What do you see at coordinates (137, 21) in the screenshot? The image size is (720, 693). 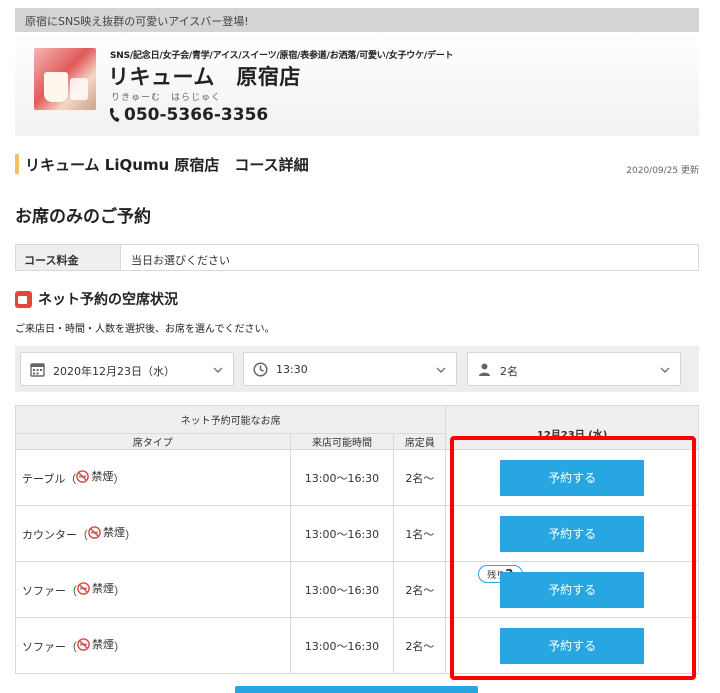 I see `banner-text: 原宿にSNS映え抜群の可愛いアイスバー登場!` at bounding box center [137, 21].